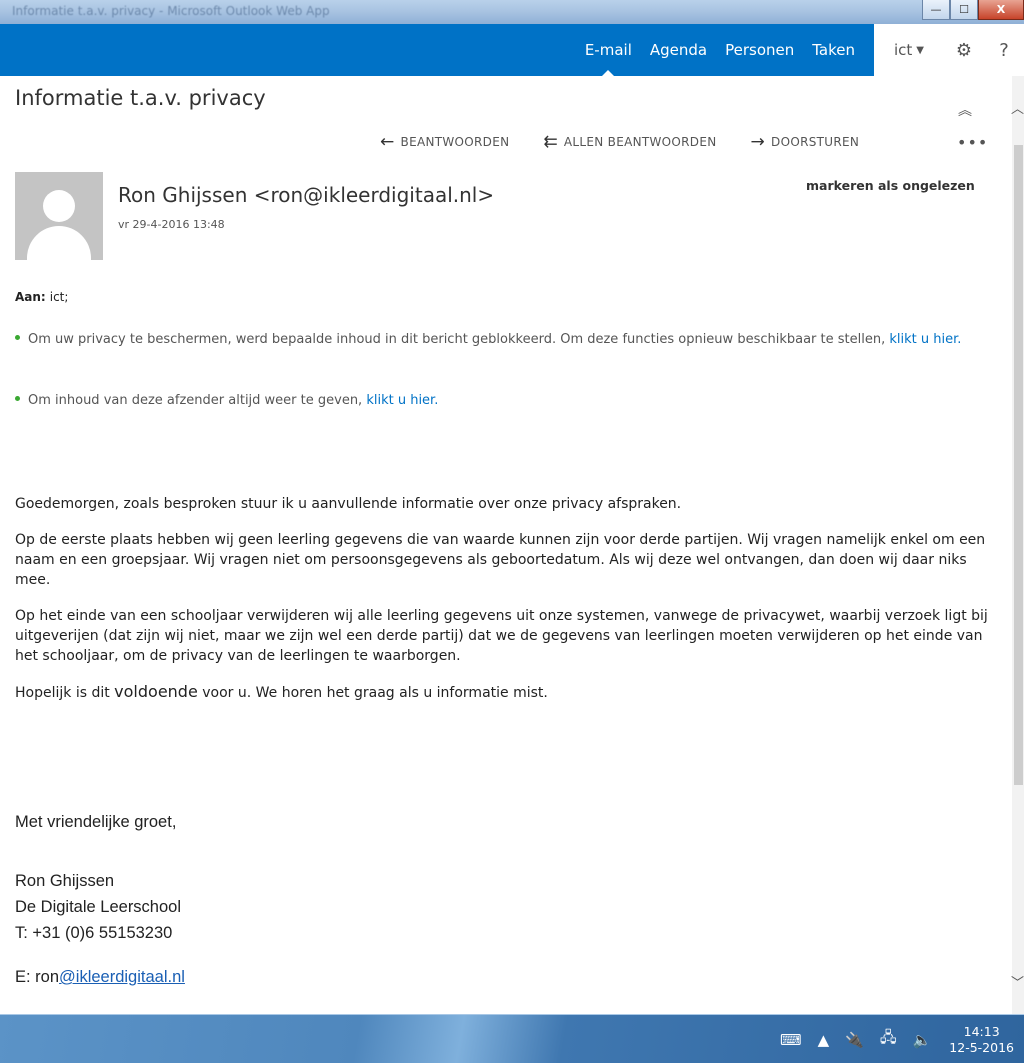 This screenshot has height=1064, width=1024. Describe the element at coordinates (608, 50) in the screenshot. I see `nav-item-email: E-mail` at that location.